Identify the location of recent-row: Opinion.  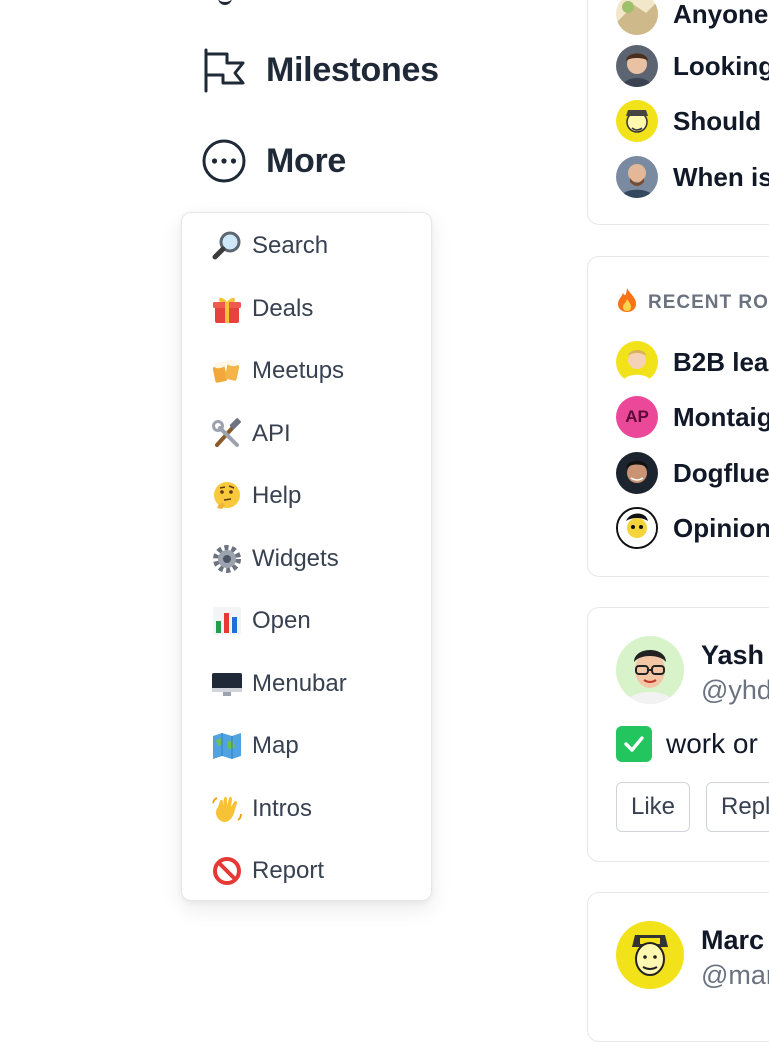
(692, 528).